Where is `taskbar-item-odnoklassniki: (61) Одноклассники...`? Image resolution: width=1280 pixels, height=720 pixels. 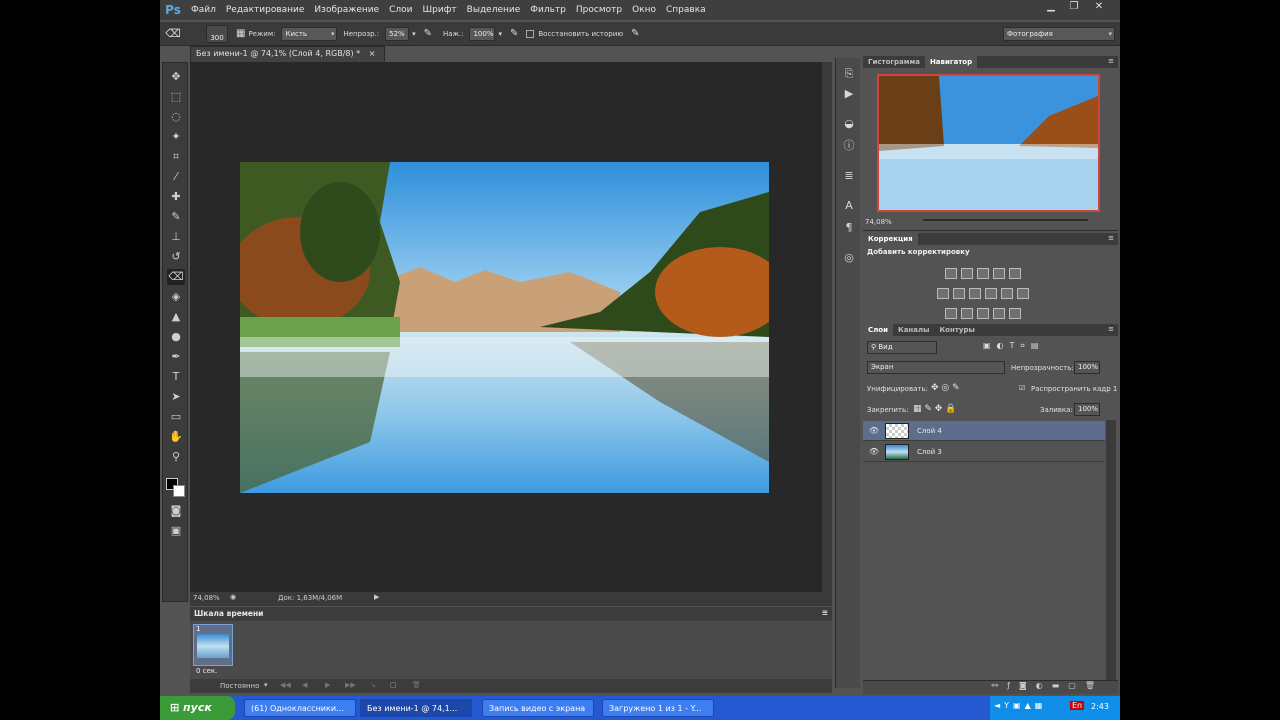 taskbar-item-odnoklassniki: (61) Одноклассники... is located at coordinates (300, 708).